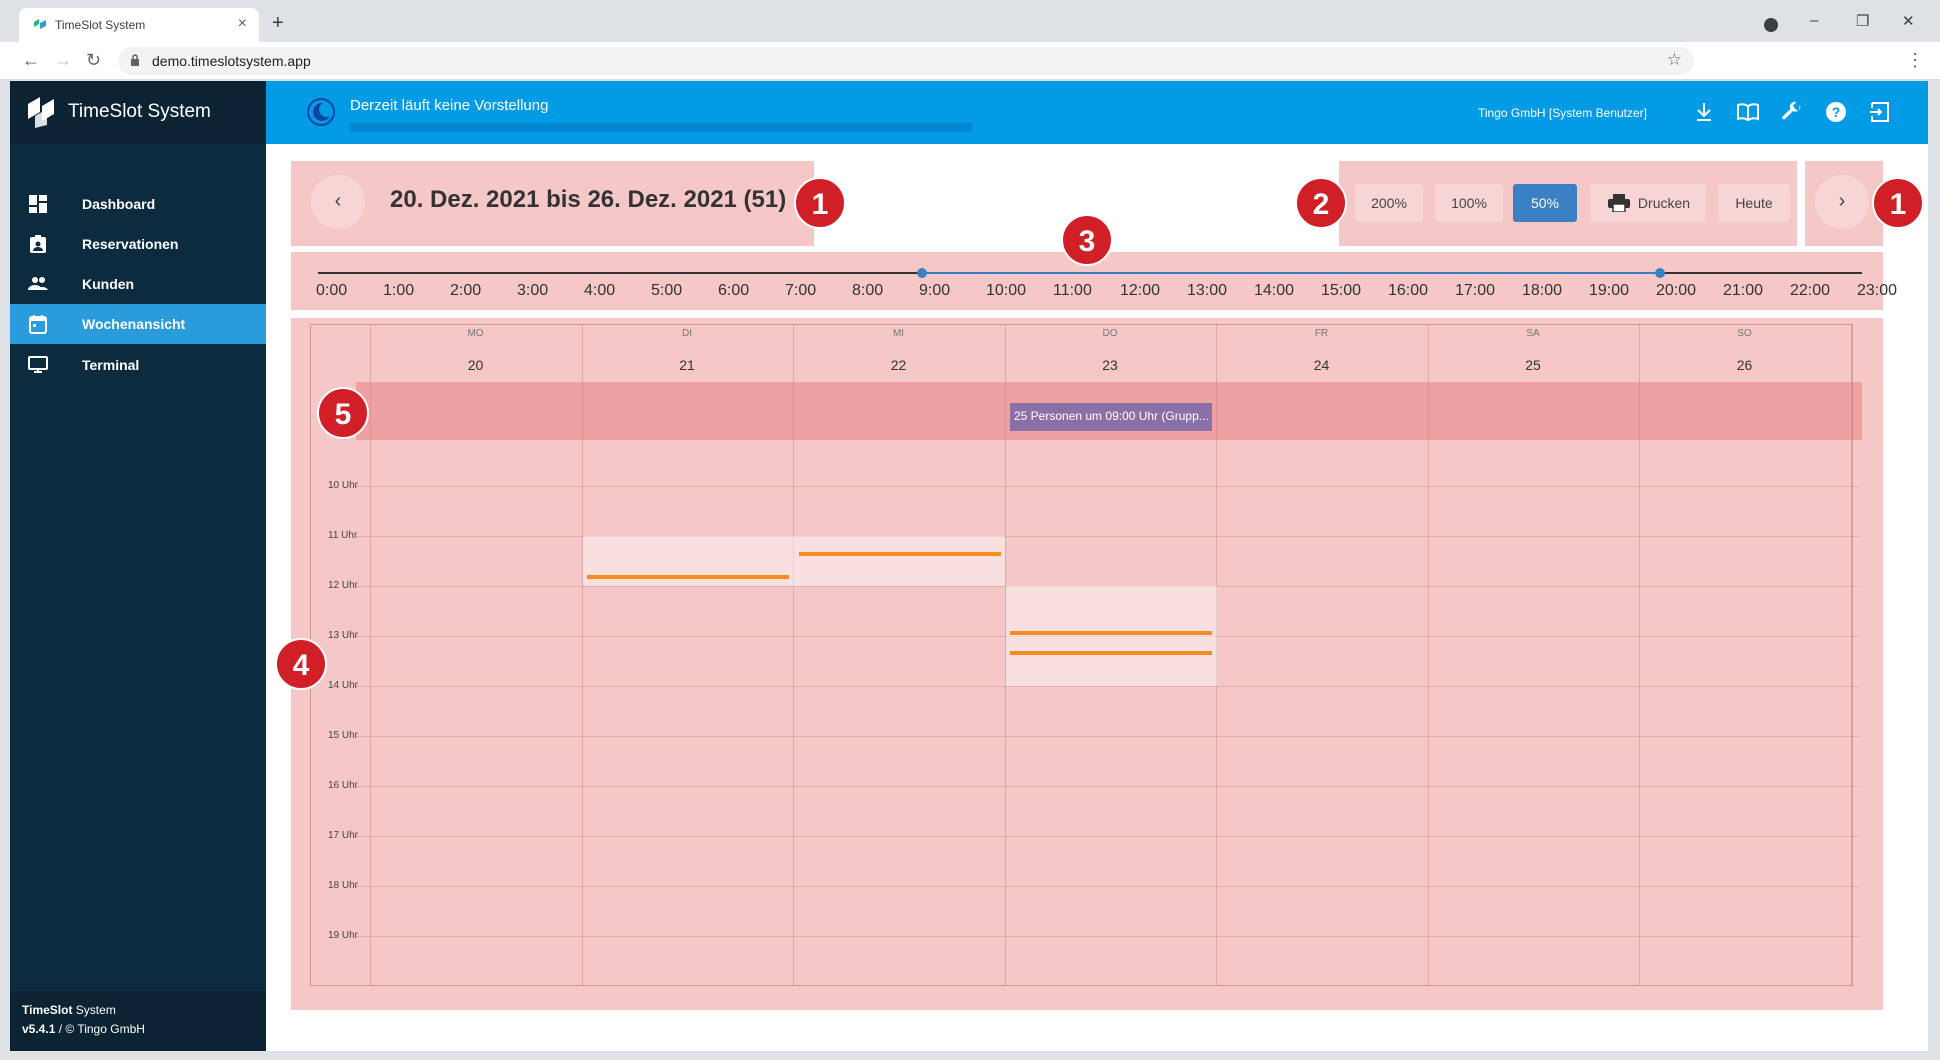 The image size is (1940, 1060). I want to click on hour-label: 12 Uhr, so click(343, 585).